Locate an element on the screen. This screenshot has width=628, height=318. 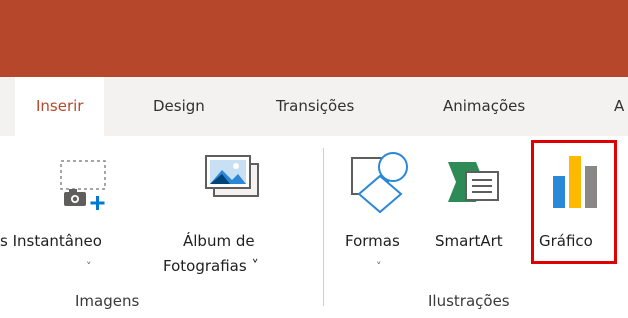
tab-transicoes: Transições is located at coordinates (315, 106).